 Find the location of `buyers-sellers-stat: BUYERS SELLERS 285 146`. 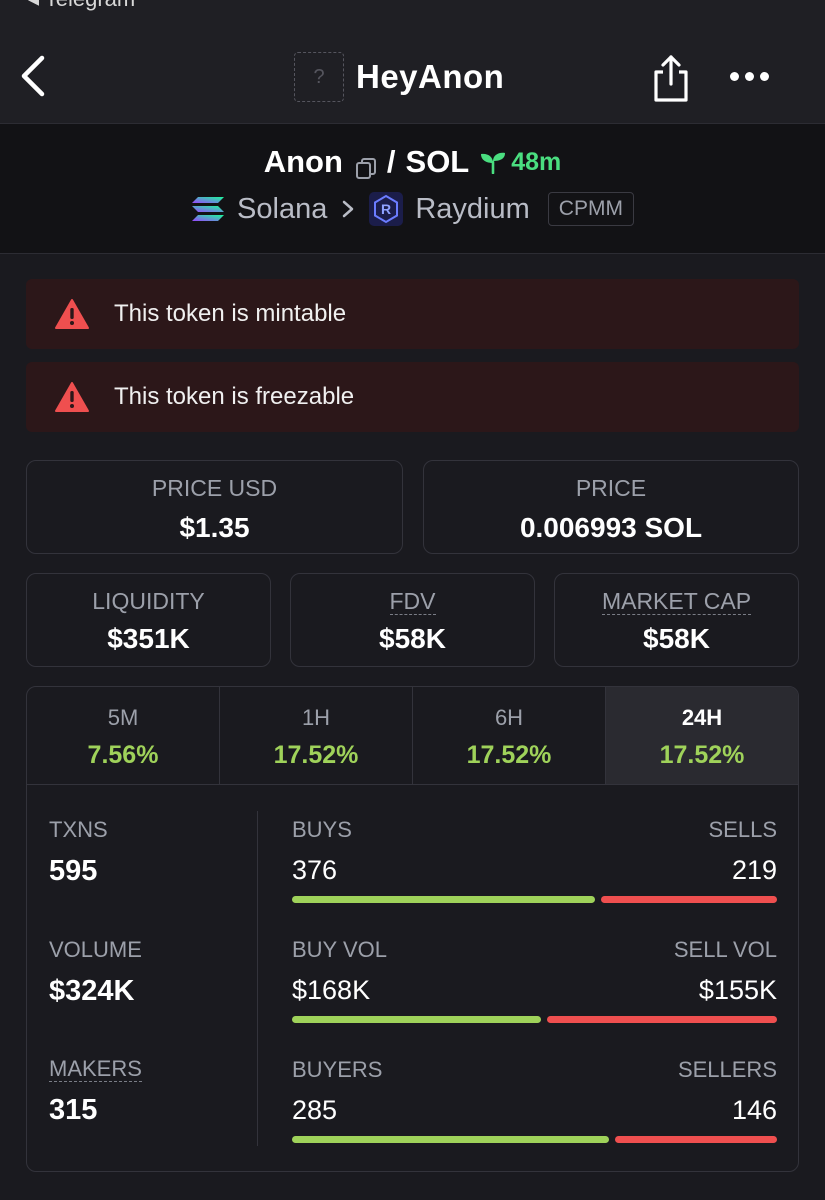

buyers-sellers-stat: BUYERS SELLERS 285 146 is located at coordinates (534, 1100).